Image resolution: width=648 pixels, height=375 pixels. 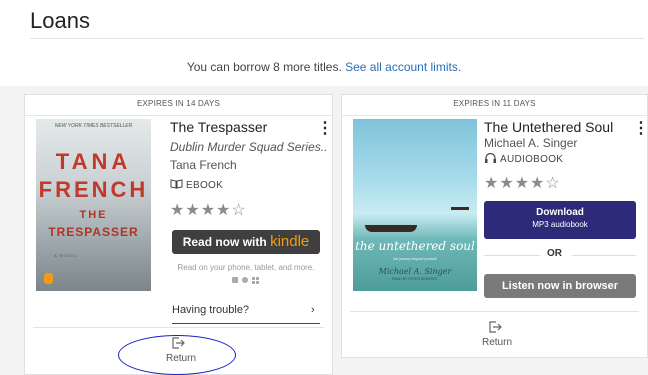 What do you see at coordinates (548, 127) in the screenshot?
I see `book-title: The Untethered Soul` at bounding box center [548, 127].